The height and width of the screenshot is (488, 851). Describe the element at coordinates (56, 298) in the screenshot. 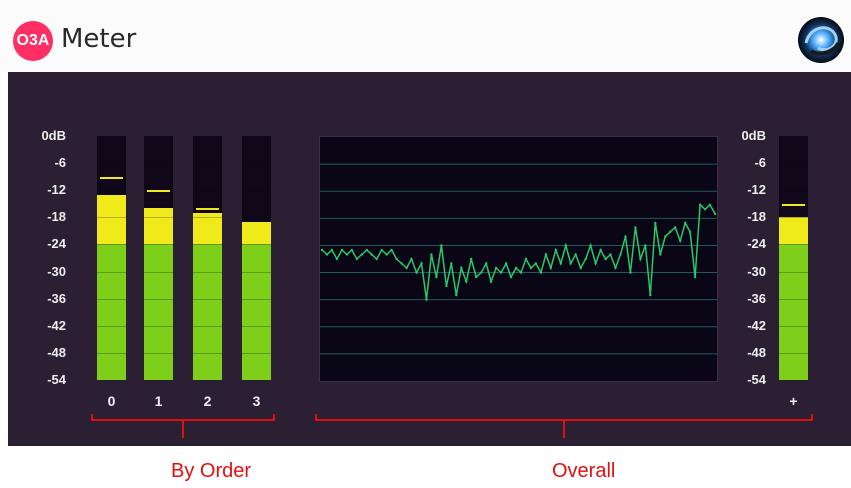

I see `scale-tick-label: -36` at that location.